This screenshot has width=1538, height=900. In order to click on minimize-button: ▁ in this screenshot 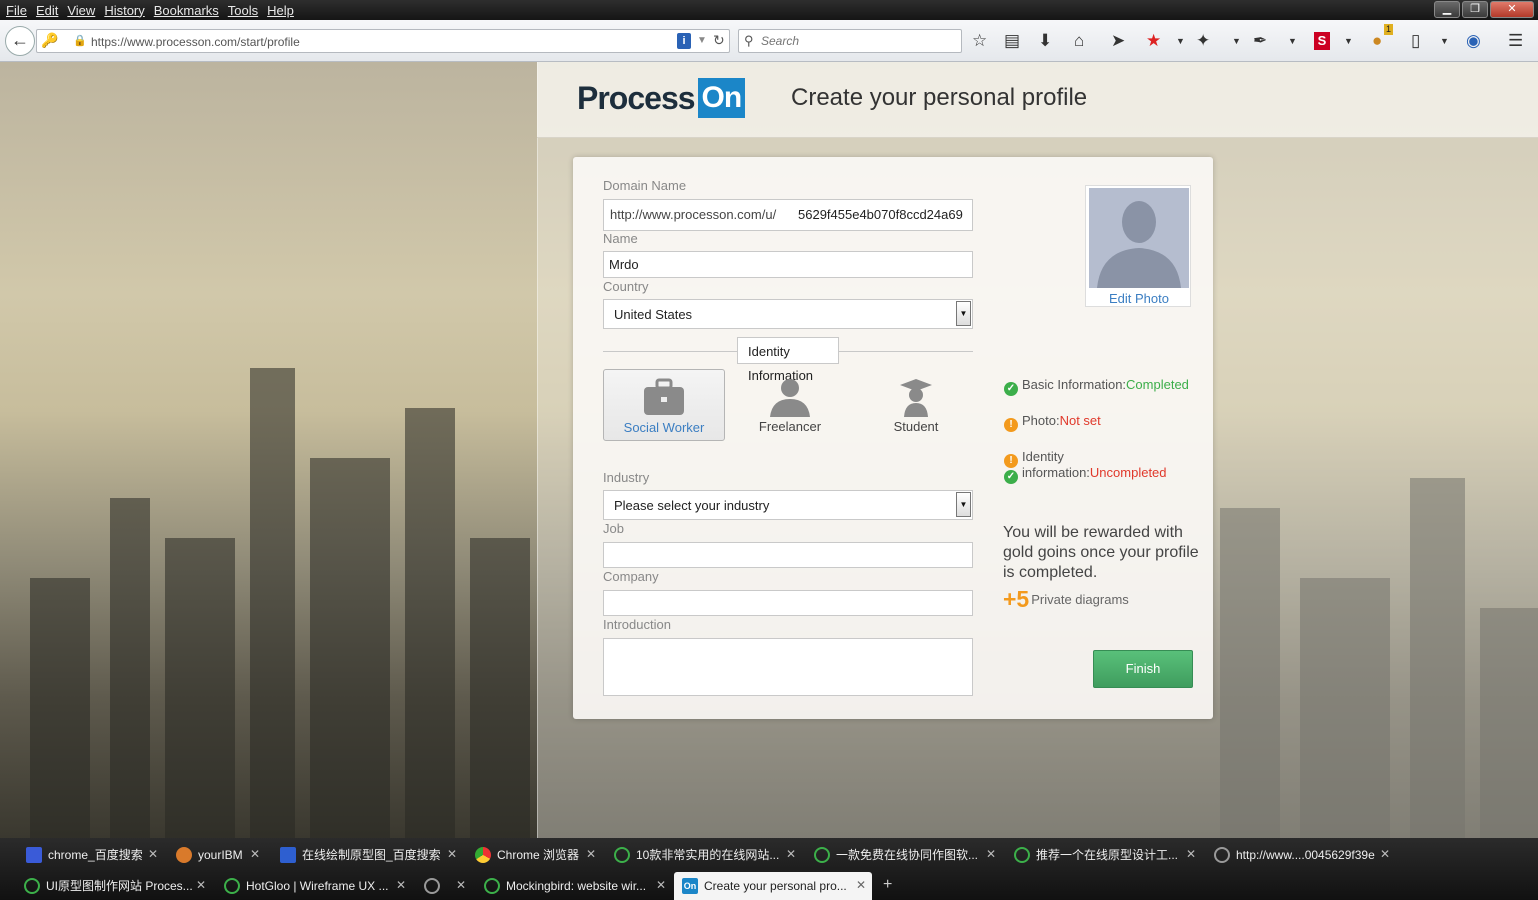, I will do `click(1447, 9)`.